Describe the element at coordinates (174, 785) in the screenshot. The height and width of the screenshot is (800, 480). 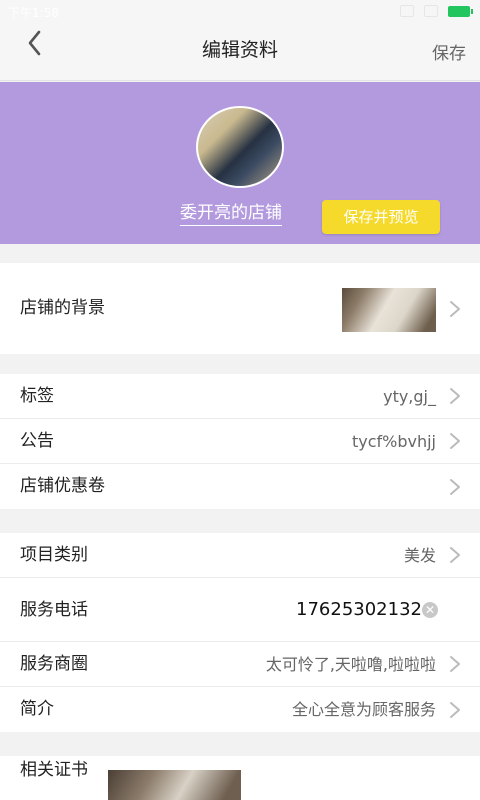
I see `certificate-thumbnail` at that location.